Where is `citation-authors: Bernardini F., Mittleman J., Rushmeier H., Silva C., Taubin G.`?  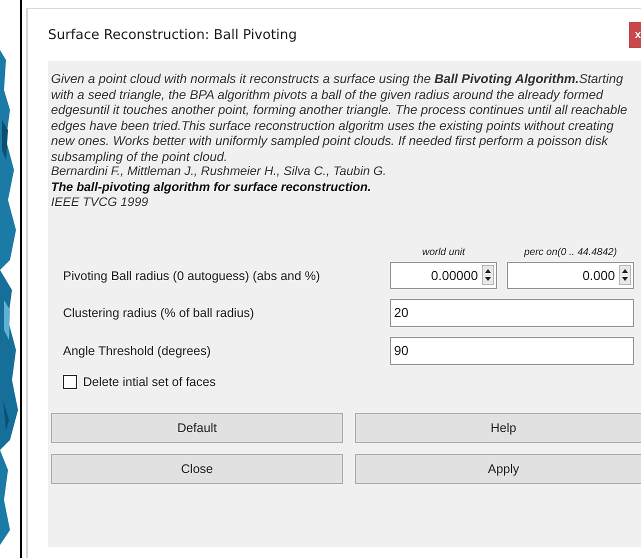
citation-authors: Bernardini F., Mittleman J., Rushmeier H., Silva C., Taubin G. is located at coordinates (219, 172).